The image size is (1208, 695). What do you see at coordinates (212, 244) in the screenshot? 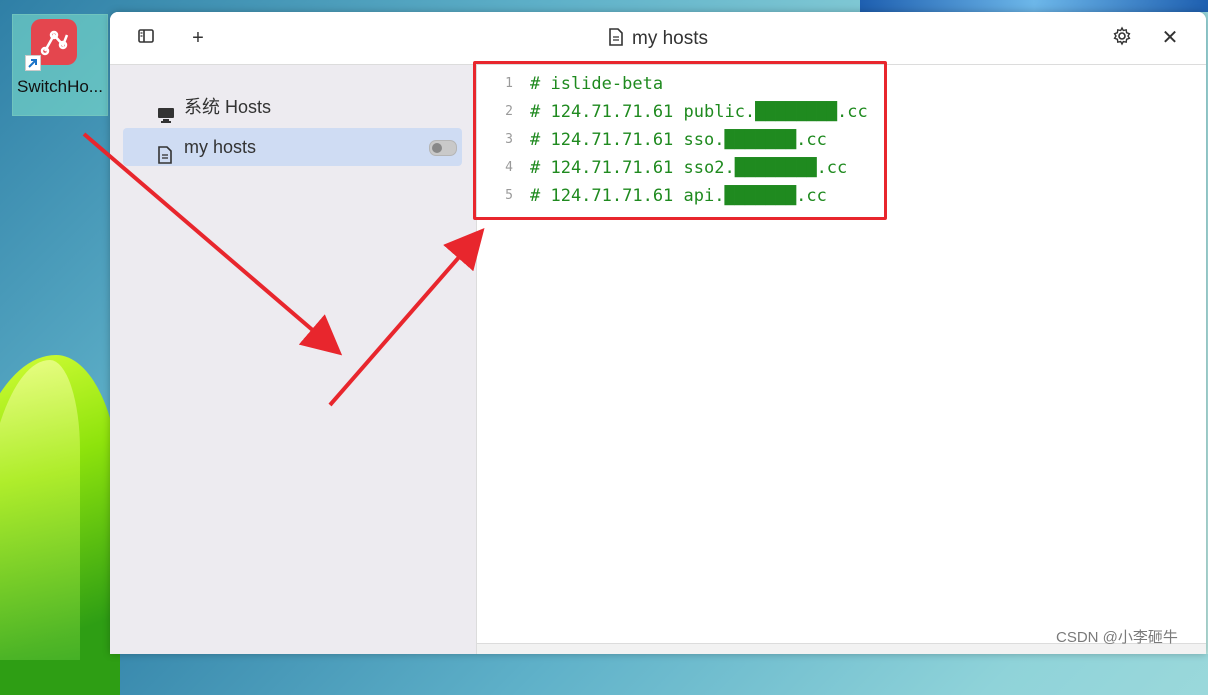
I see `annotation-arrow-down` at bounding box center [212, 244].